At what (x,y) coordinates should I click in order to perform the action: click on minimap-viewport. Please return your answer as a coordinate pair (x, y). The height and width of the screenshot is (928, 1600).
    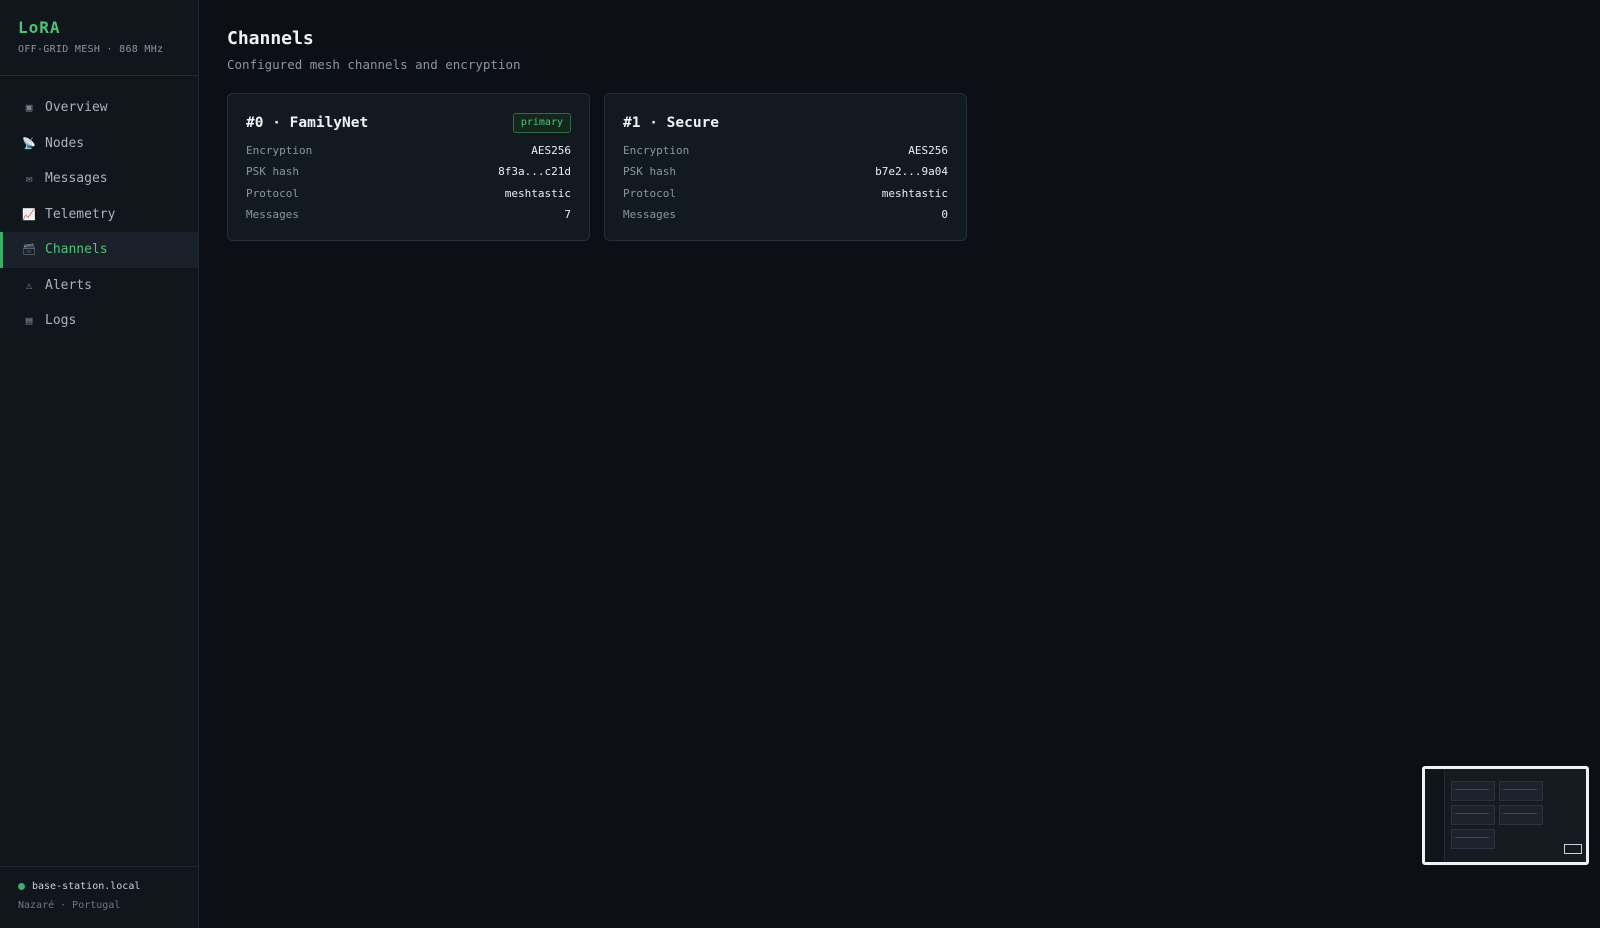
    Looking at the image, I should click on (1573, 849).